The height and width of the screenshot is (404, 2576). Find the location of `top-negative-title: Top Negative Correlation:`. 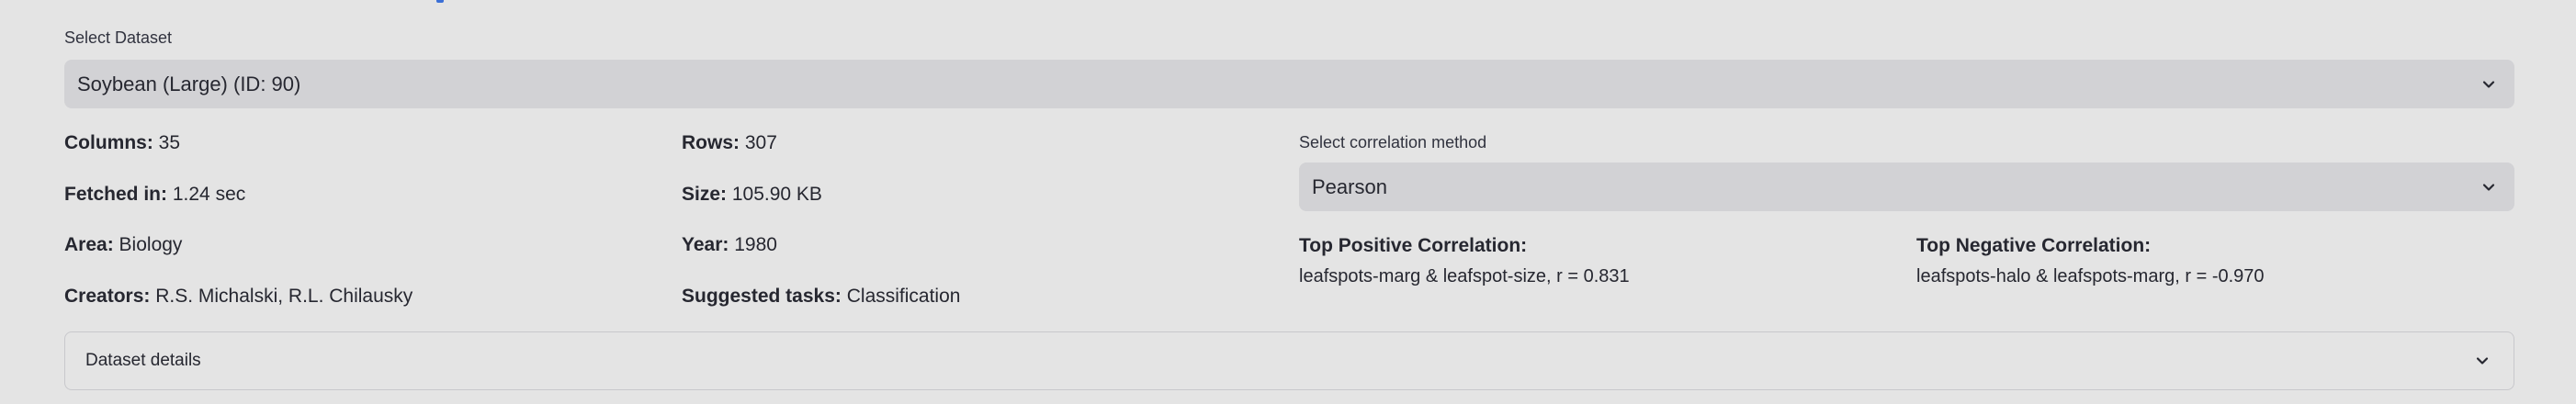

top-negative-title: Top Negative Correlation: is located at coordinates (2034, 246).